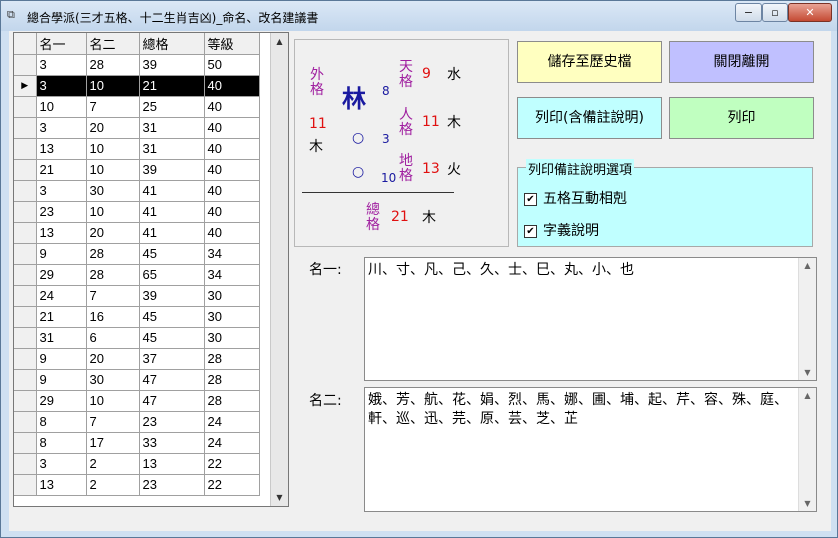 The height and width of the screenshot is (538, 838). Describe the element at coordinates (590, 319) in the screenshot. I see `name1-textbox: 川、寸、凡、己、久、士、巳、丸、小、也 ▲ ▼` at that location.